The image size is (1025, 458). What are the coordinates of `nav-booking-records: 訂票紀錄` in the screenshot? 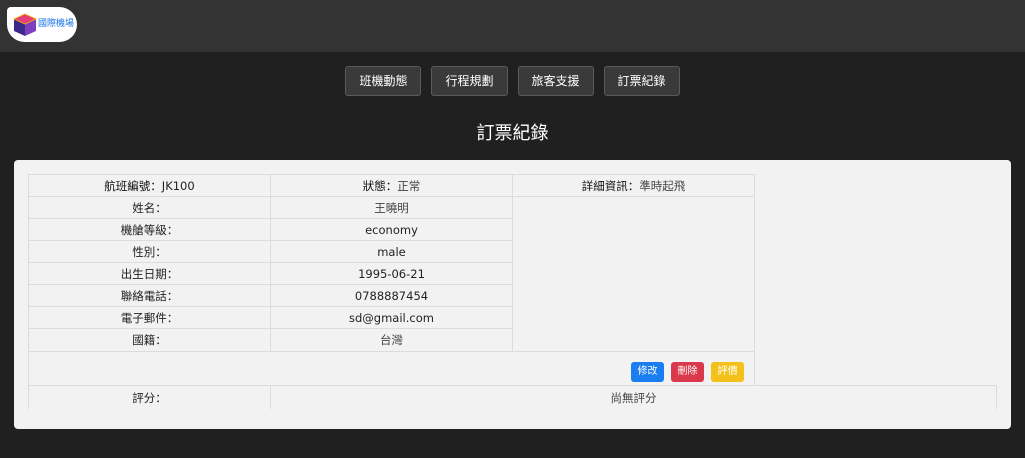 It's located at (641, 81).